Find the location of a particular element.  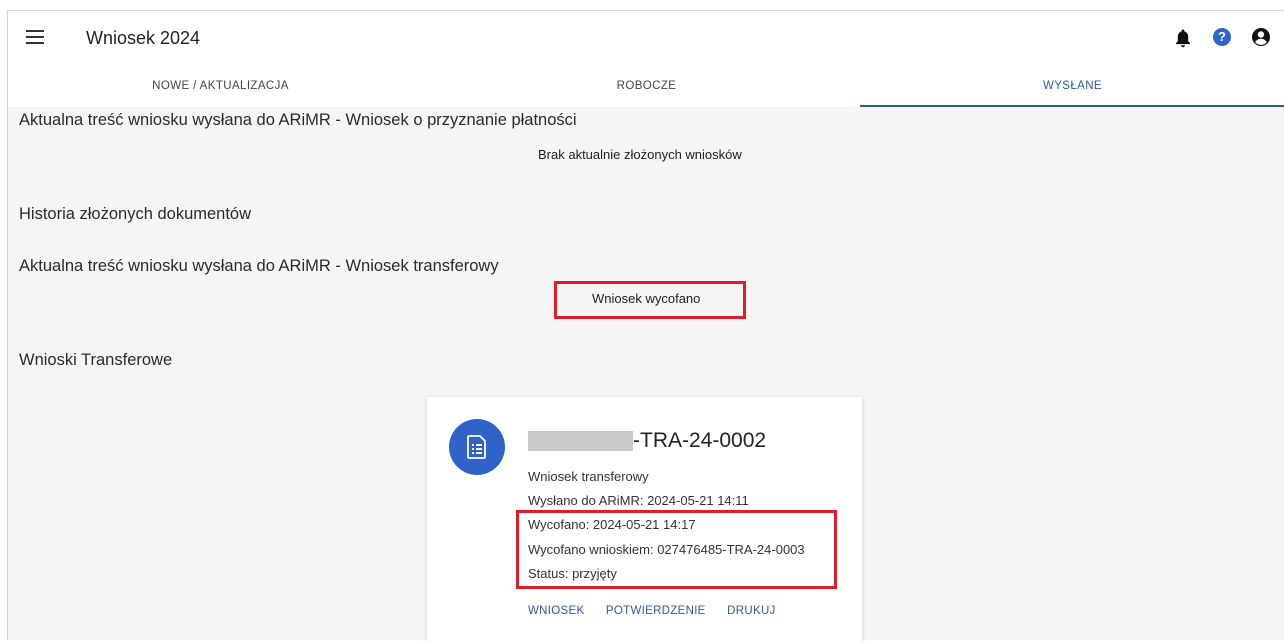

withdrawn-text: Wniosek wycofano is located at coordinates (646, 298).